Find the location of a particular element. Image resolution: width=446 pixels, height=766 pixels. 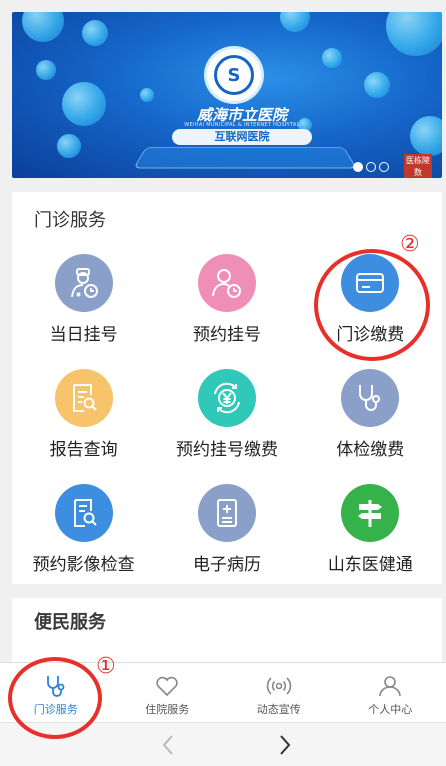

carousel-indicator is located at coordinates (371, 167).